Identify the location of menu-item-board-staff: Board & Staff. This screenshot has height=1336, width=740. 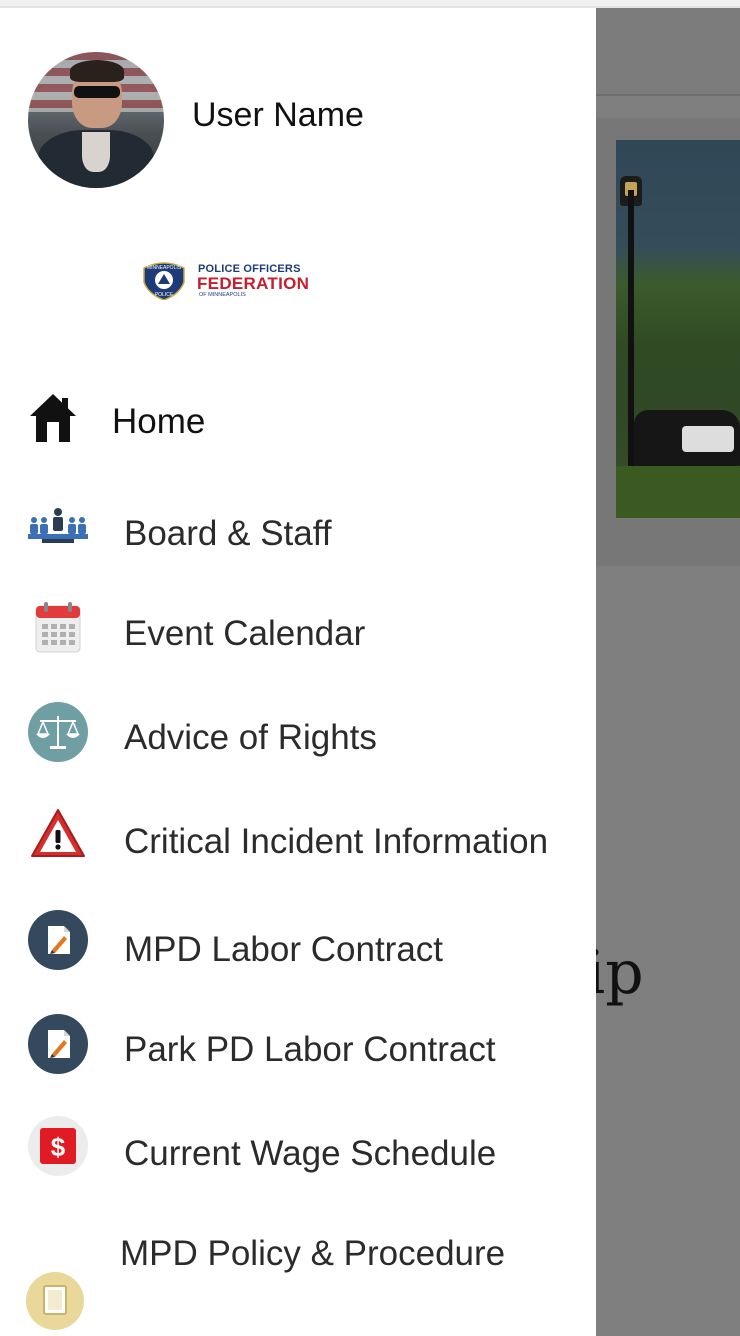
(298, 526).